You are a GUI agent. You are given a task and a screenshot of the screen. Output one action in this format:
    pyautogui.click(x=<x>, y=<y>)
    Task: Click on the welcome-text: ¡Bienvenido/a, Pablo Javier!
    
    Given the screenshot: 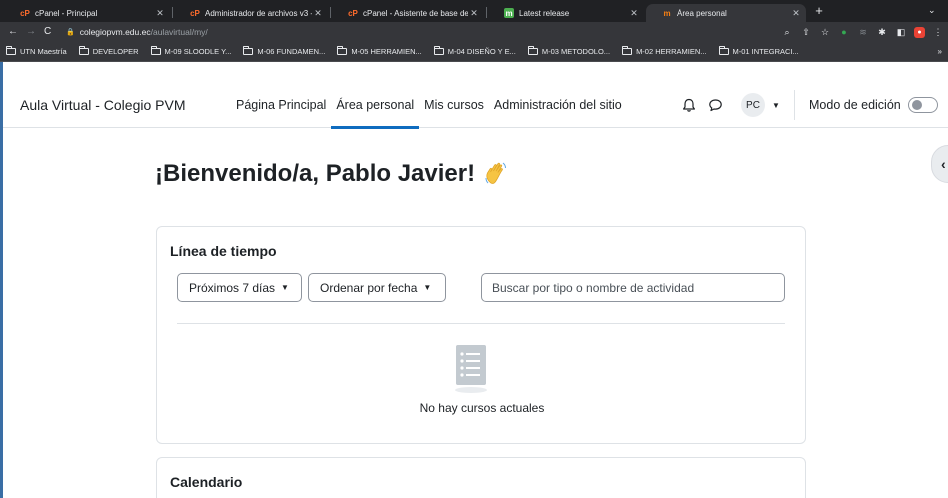 What is the action you would take?
    pyautogui.click(x=315, y=173)
    